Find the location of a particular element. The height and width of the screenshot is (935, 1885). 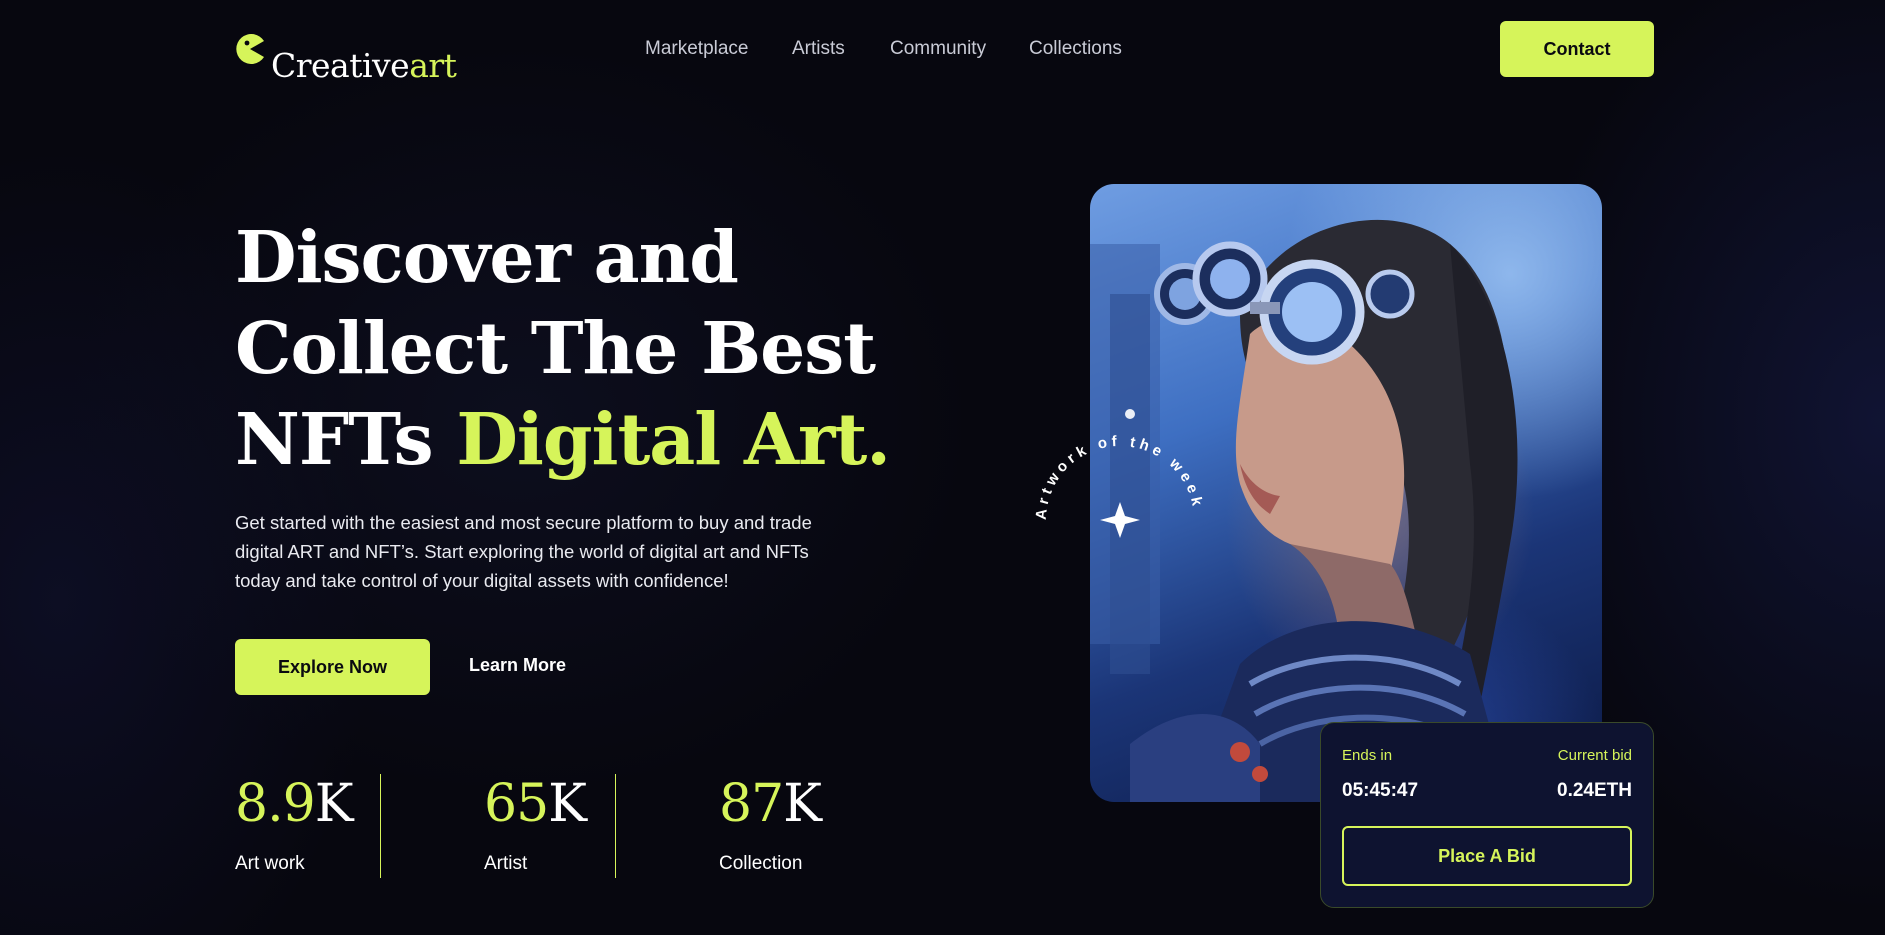

explore-now-button: Explore Now is located at coordinates (332, 667).